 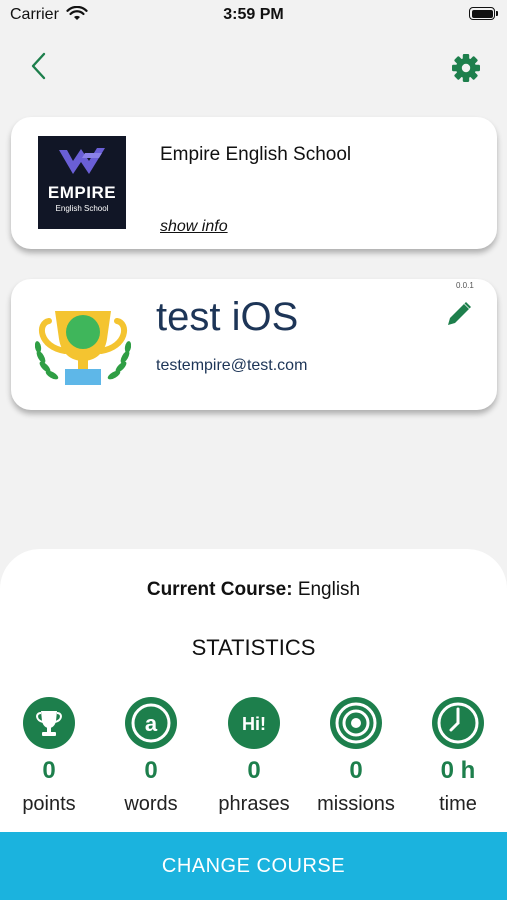 I want to click on profile-card: test iOS testempire@test.com 0.0.1, so click(x=254, y=344).